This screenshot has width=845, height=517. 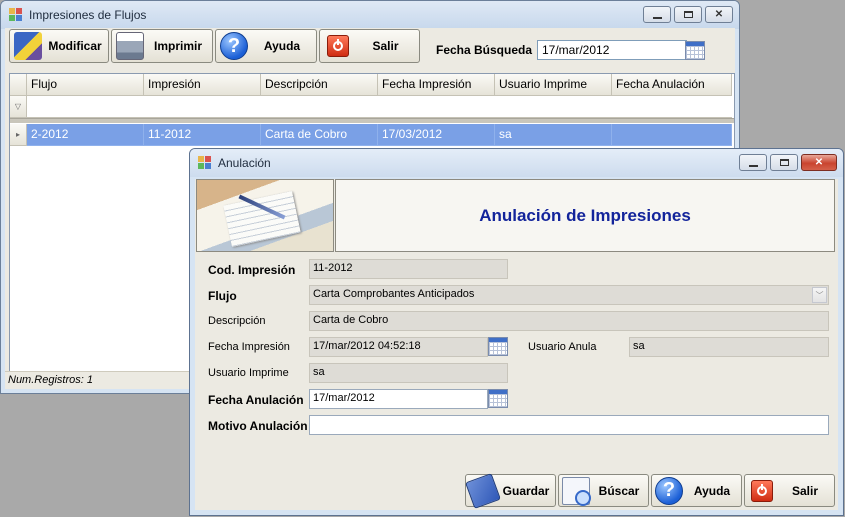 I want to click on cell-flujo: 2-2012, so click(x=85, y=135).